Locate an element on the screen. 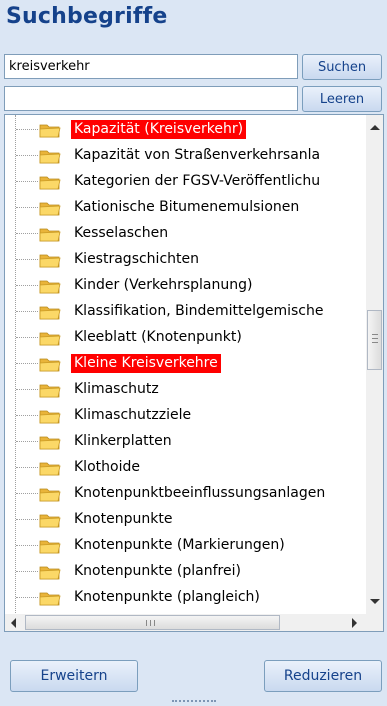  tree-item: Kiestragschichten is located at coordinates (185, 259).